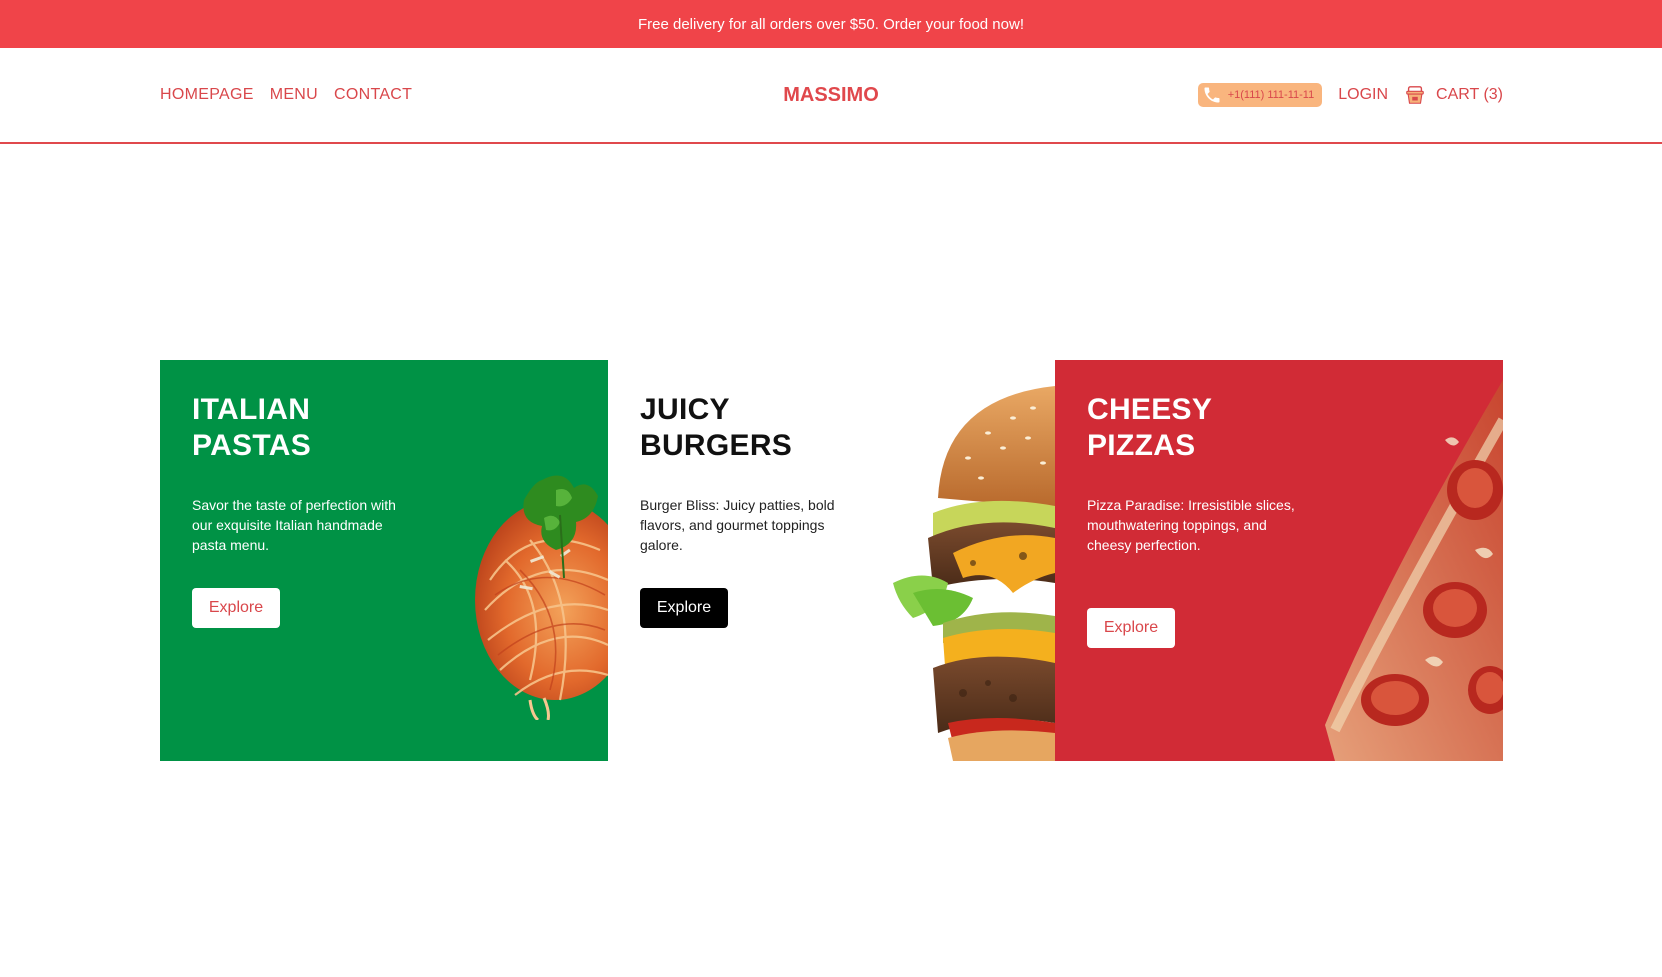 This screenshot has height=977, width=1662. Describe the element at coordinates (1363, 95) in the screenshot. I see `login-link: LOGIN` at that location.